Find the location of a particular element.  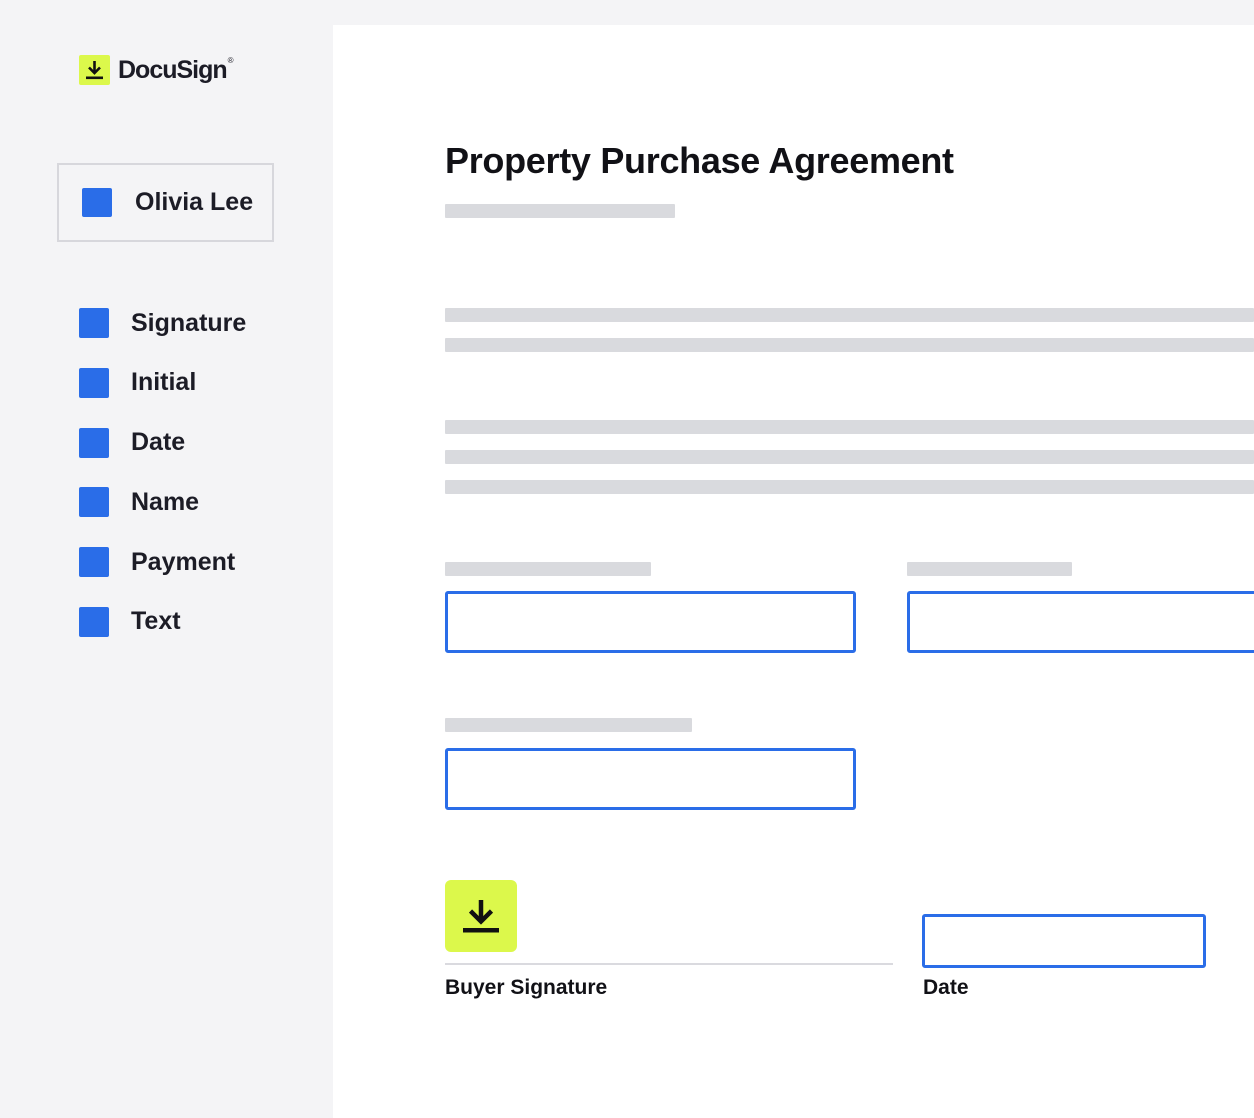

field-label: Initial is located at coordinates (164, 382).